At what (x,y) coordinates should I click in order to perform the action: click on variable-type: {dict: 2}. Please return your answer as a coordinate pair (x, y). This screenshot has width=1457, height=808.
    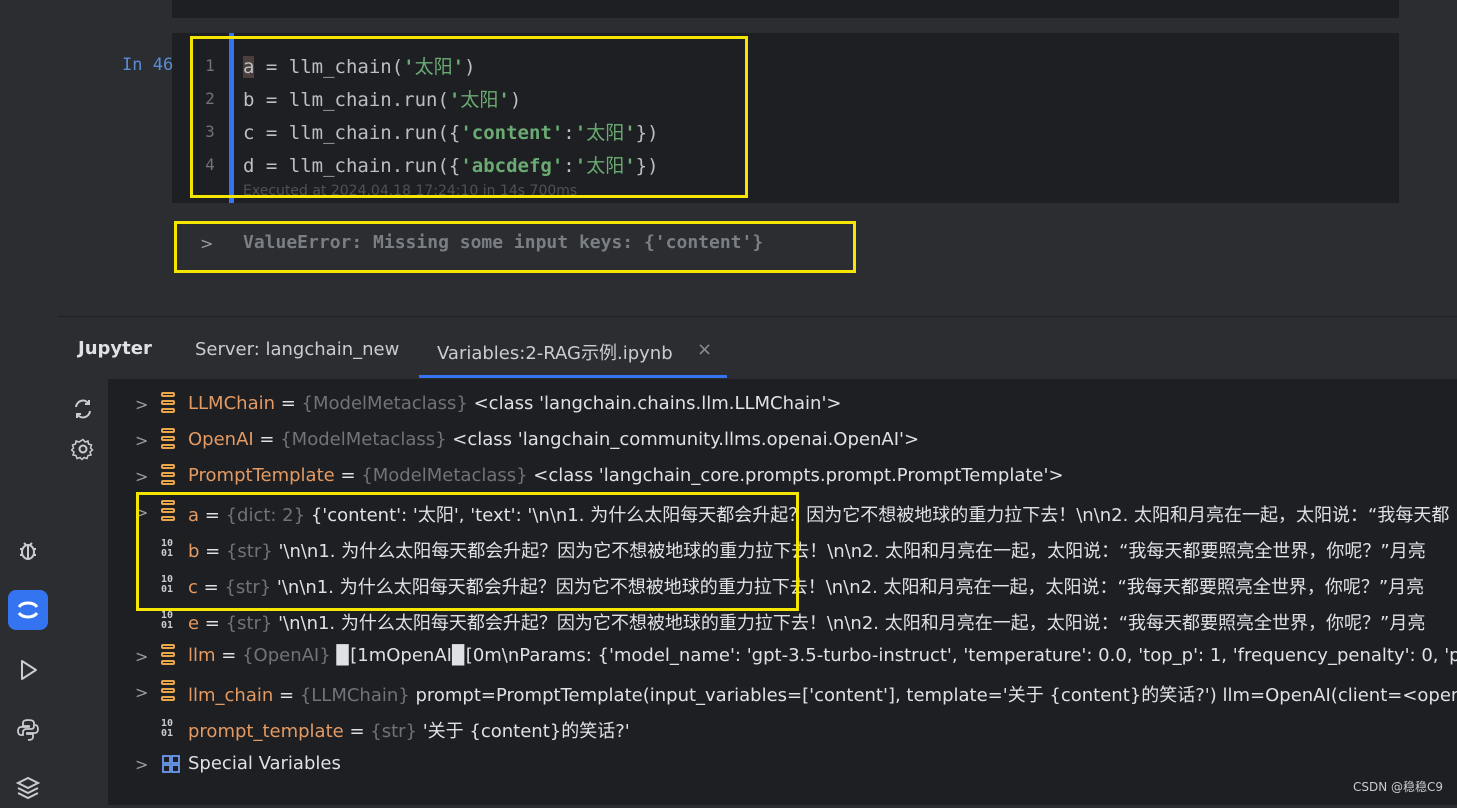
    Looking at the image, I should click on (265, 515).